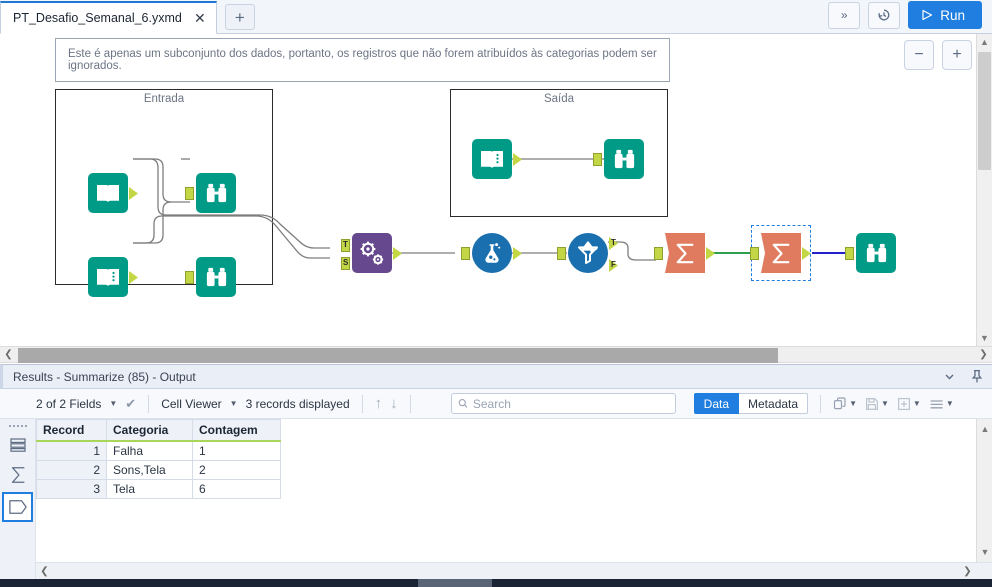 The width and height of the screenshot is (992, 587). What do you see at coordinates (455, 583) in the screenshot?
I see `os-taskbar-active-item` at bounding box center [455, 583].